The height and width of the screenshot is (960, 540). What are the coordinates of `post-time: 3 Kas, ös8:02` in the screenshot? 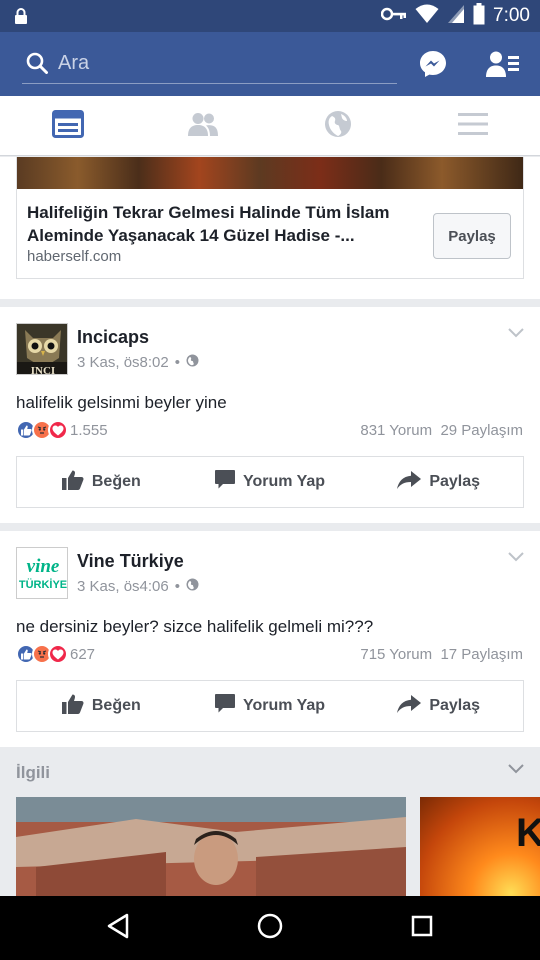 It's located at (123, 362).